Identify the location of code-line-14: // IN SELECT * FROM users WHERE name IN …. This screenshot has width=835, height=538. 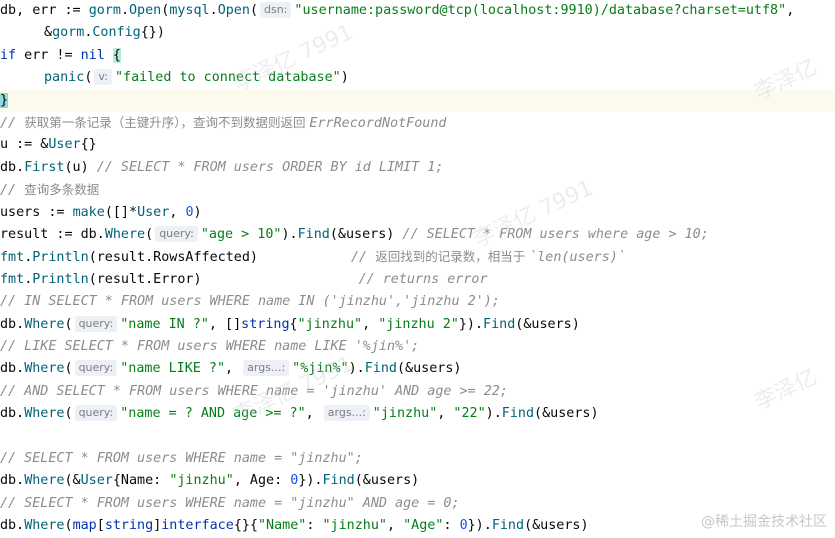
(417, 302).